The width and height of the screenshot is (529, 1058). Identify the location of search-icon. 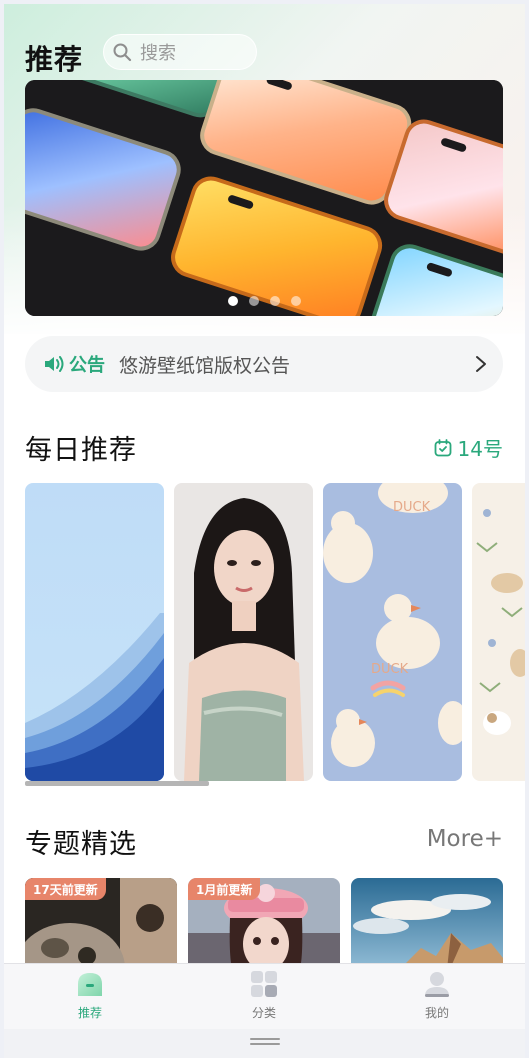
(122, 52).